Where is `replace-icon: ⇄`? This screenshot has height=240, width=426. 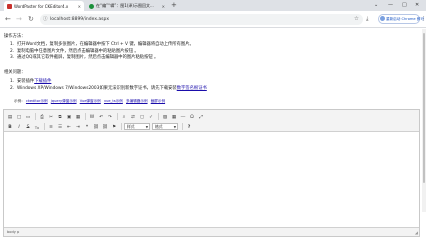
replace-icon: ⇄ is located at coordinates (133, 117).